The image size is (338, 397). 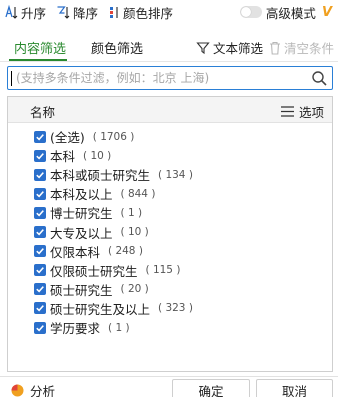 I want to click on list-item: 本科 ( 10 ), so click(x=72, y=155).